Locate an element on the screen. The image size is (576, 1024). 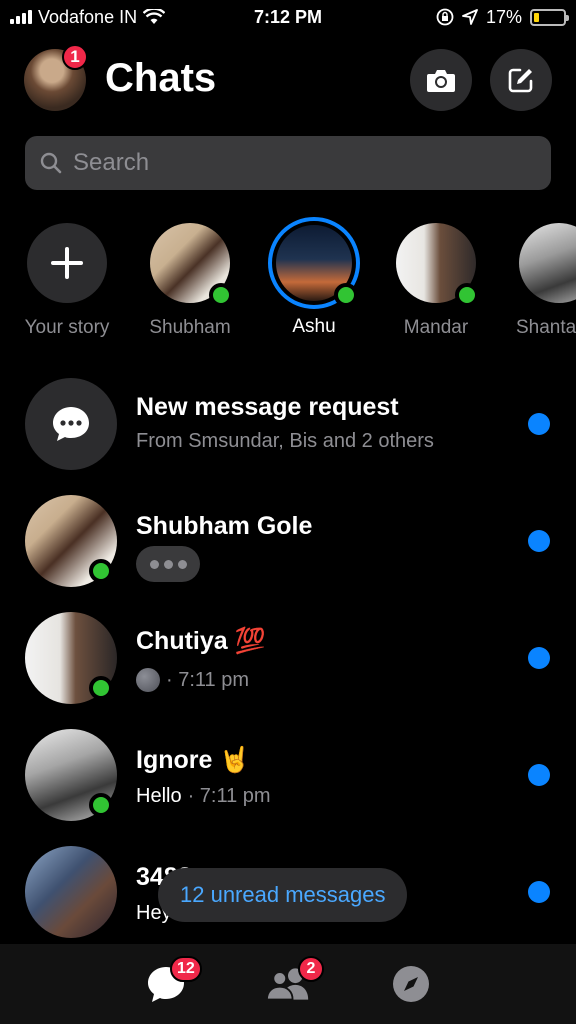
camera-icon is located at coordinates (441, 81).